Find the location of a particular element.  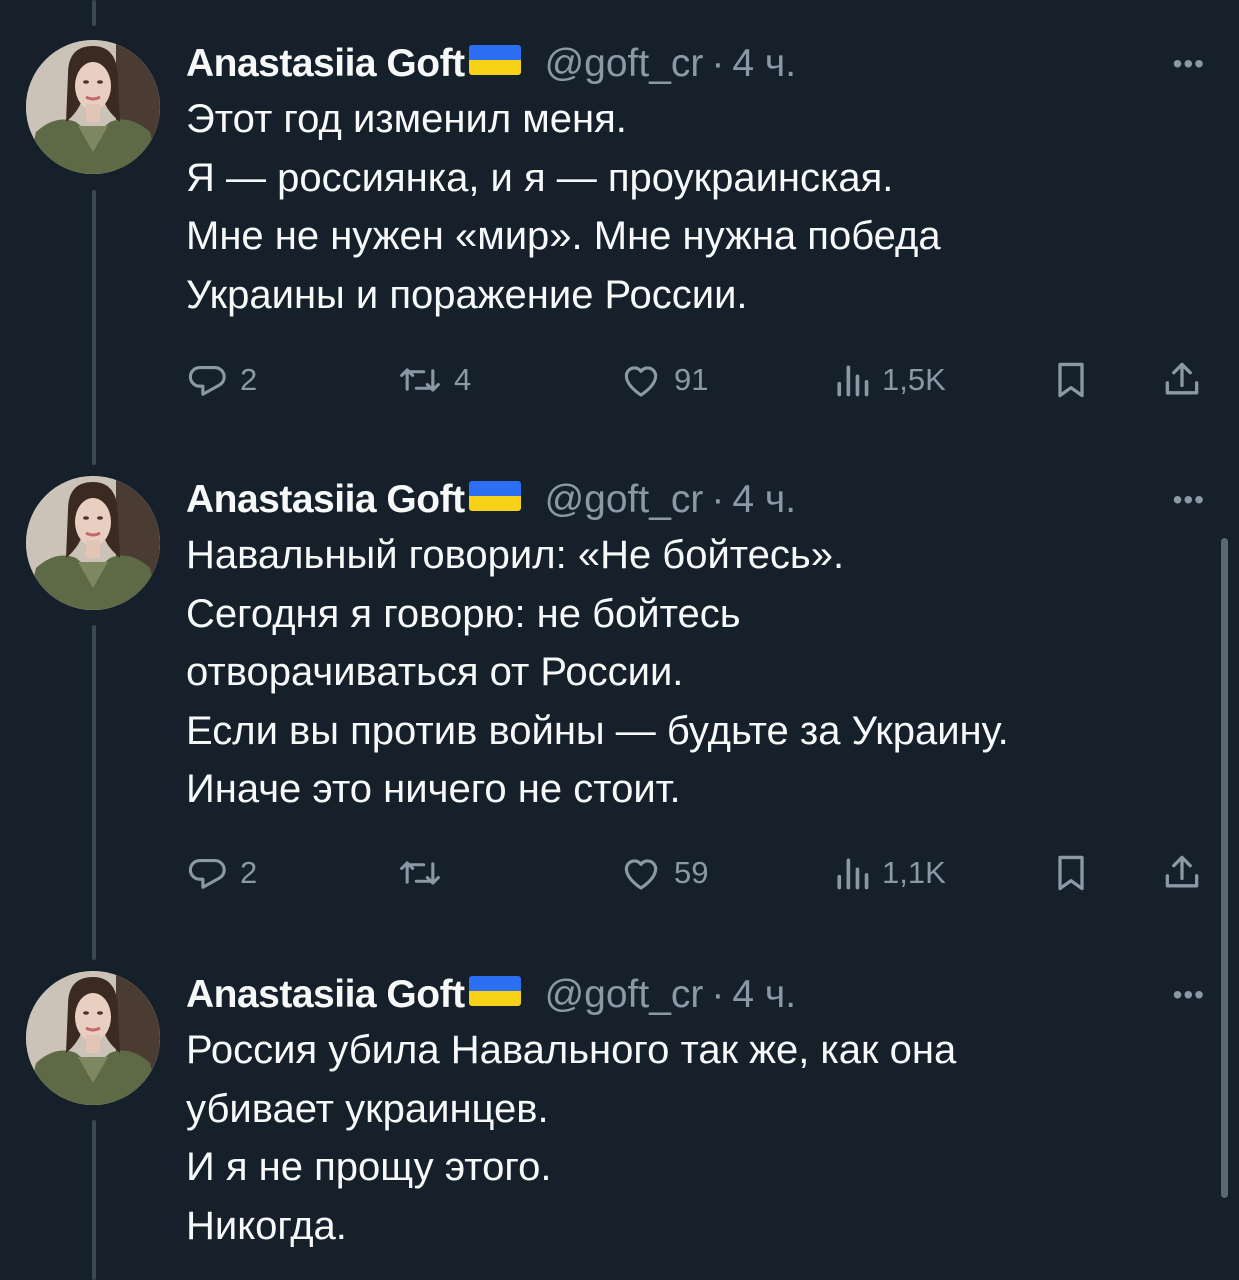

action-bar: 2 4 91 1,5K is located at coordinates (701, 380).